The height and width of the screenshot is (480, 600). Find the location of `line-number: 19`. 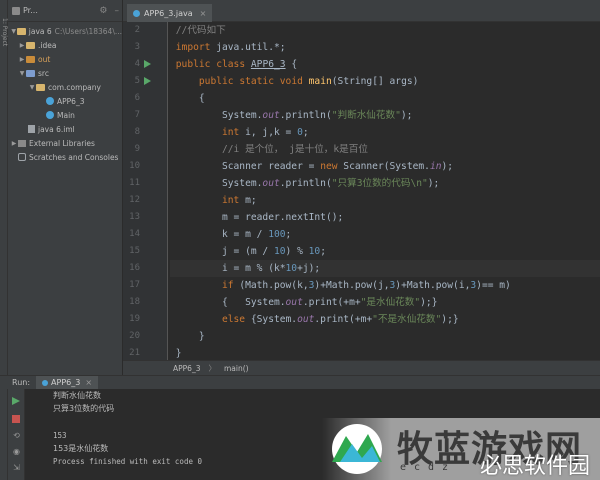

line-number: 19 is located at coordinates (134, 319).